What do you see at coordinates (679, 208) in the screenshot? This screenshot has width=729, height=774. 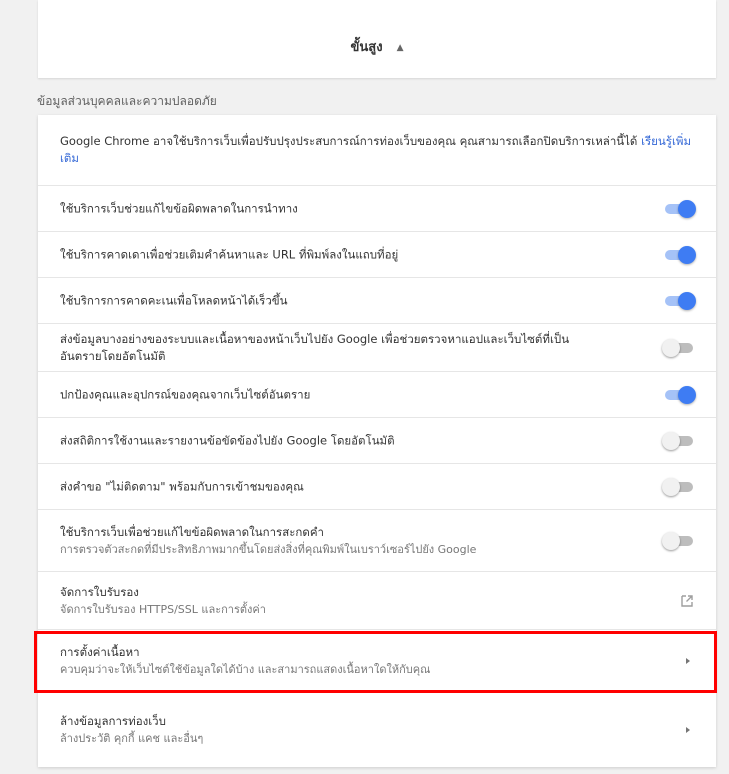 I see `navigation-errors-toggle` at bounding box center [679, 208].